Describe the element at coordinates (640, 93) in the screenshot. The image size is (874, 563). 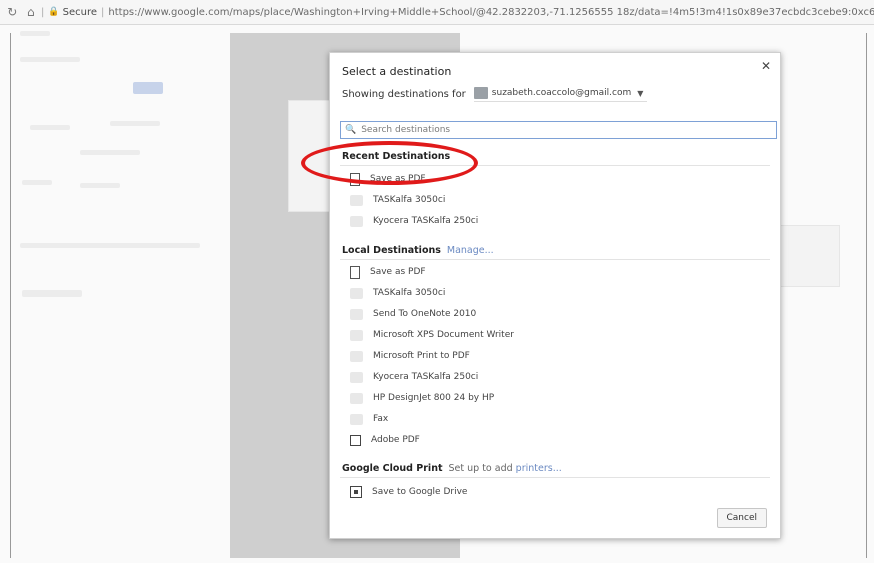
I see `chevron-down-icon: ▼` at that location.